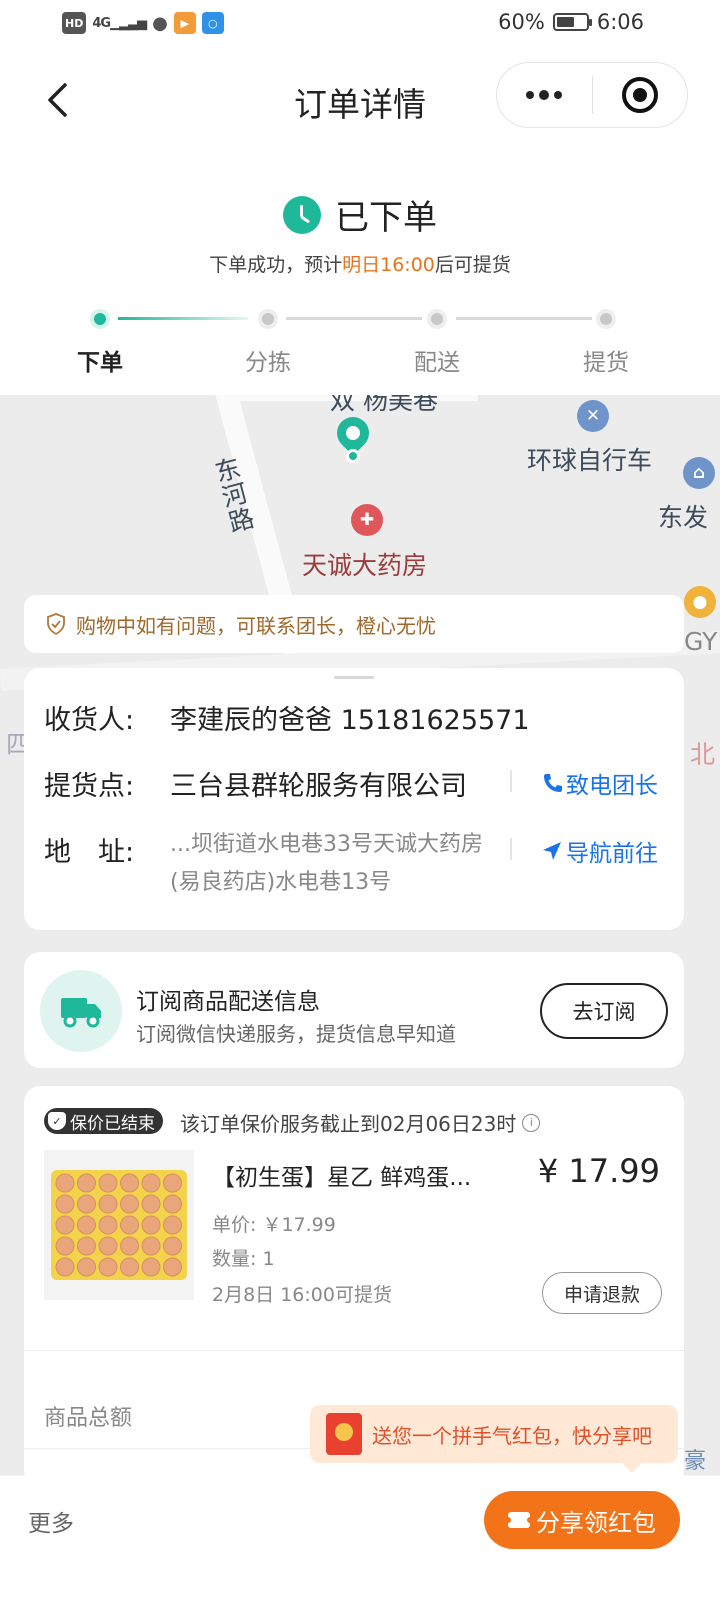  I want to click on progress-line, so click(183, 318).